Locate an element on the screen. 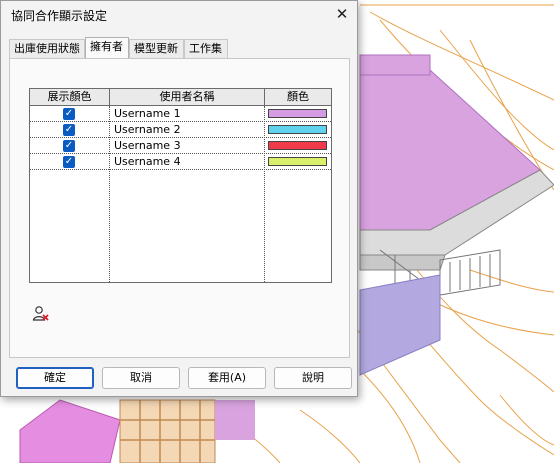  title-bar: 協同合作顯示設定 ✕ is located at coordinates (179, 15).